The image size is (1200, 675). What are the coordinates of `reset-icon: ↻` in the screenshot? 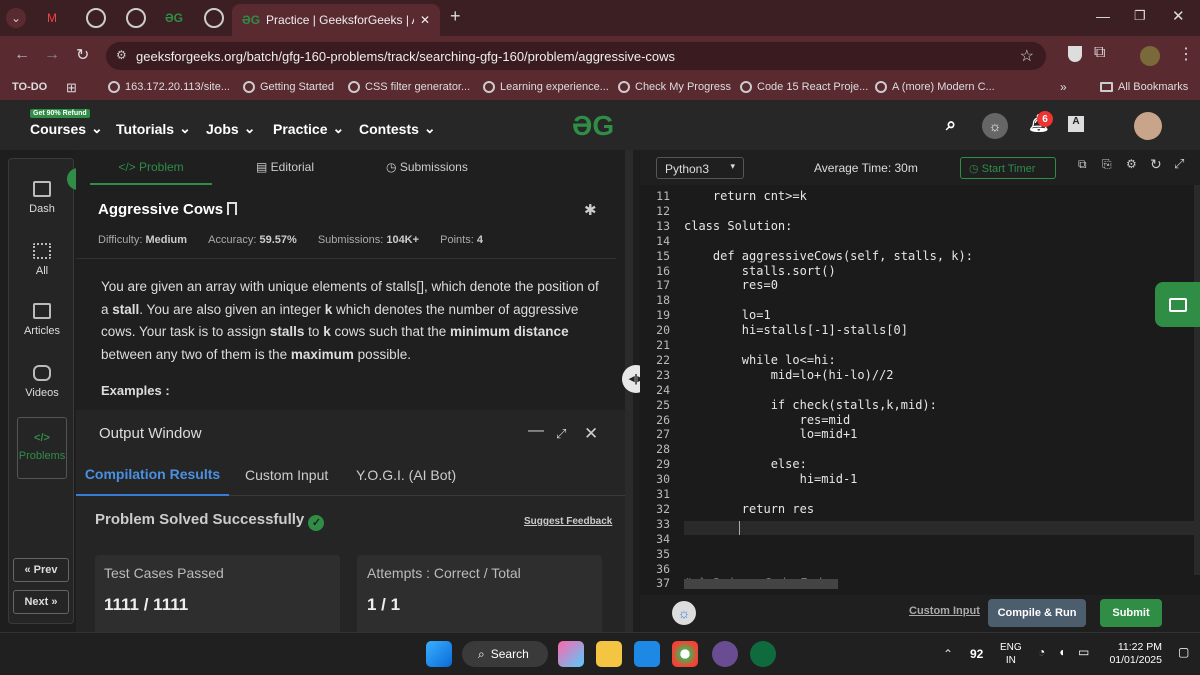 It's located at (1156, 164).